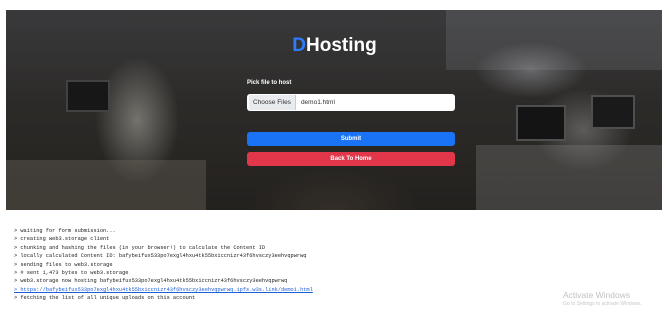 The image size is (669, 328). I want to click on submit-button: Submit, so click(351, 139).